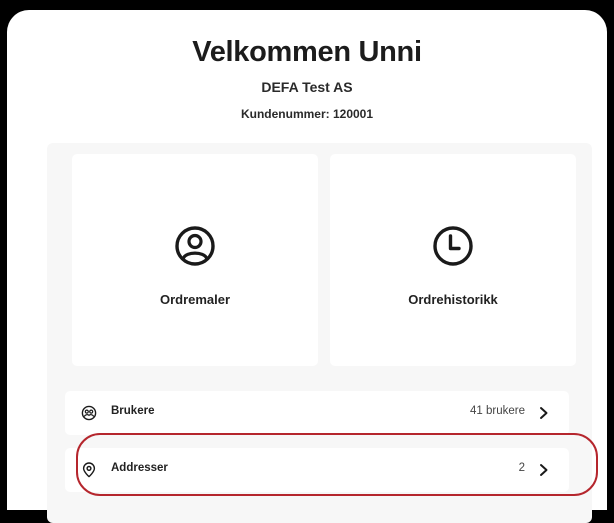 The height and width of the screenshot is (523, 614). I want to click on clock-icon, so click(453, 246).